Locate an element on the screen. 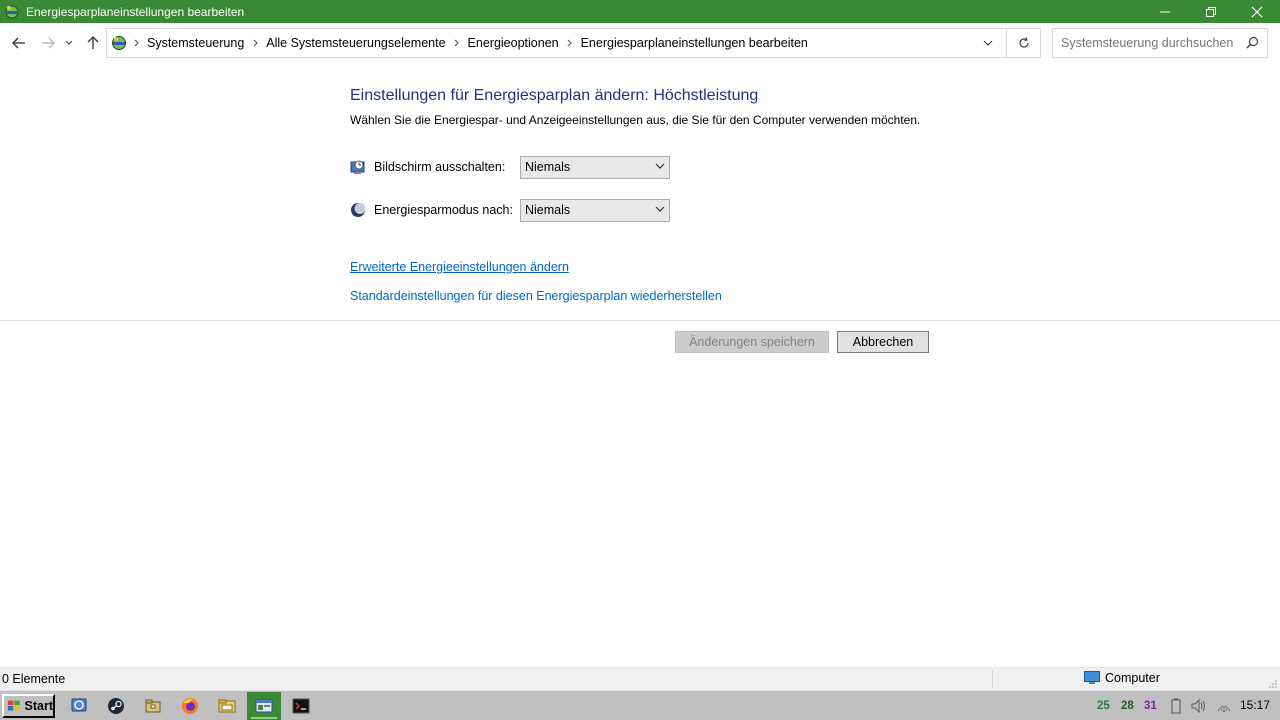  tray-temp-3: 31 is located at coordinates (1150, 705).